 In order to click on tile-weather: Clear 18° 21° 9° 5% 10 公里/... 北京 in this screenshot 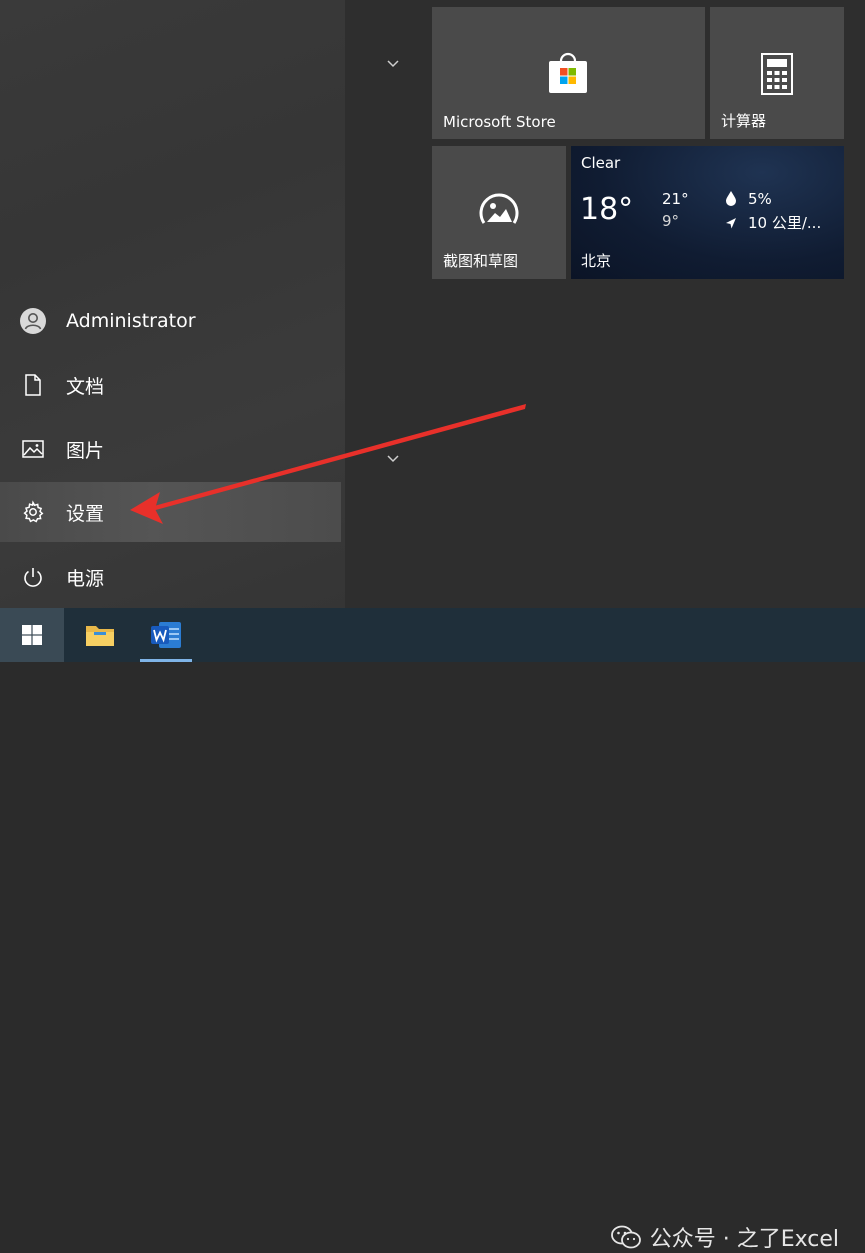, I will do `click(707, 212)`.